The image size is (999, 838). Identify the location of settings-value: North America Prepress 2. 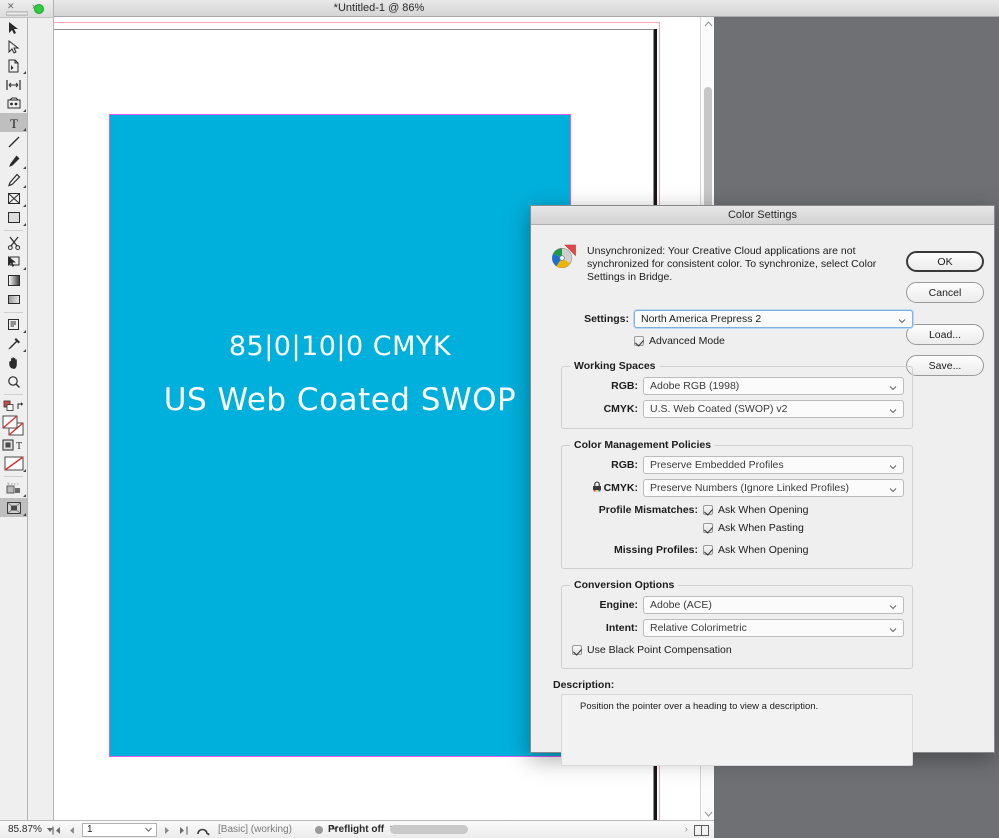
(701, 319).